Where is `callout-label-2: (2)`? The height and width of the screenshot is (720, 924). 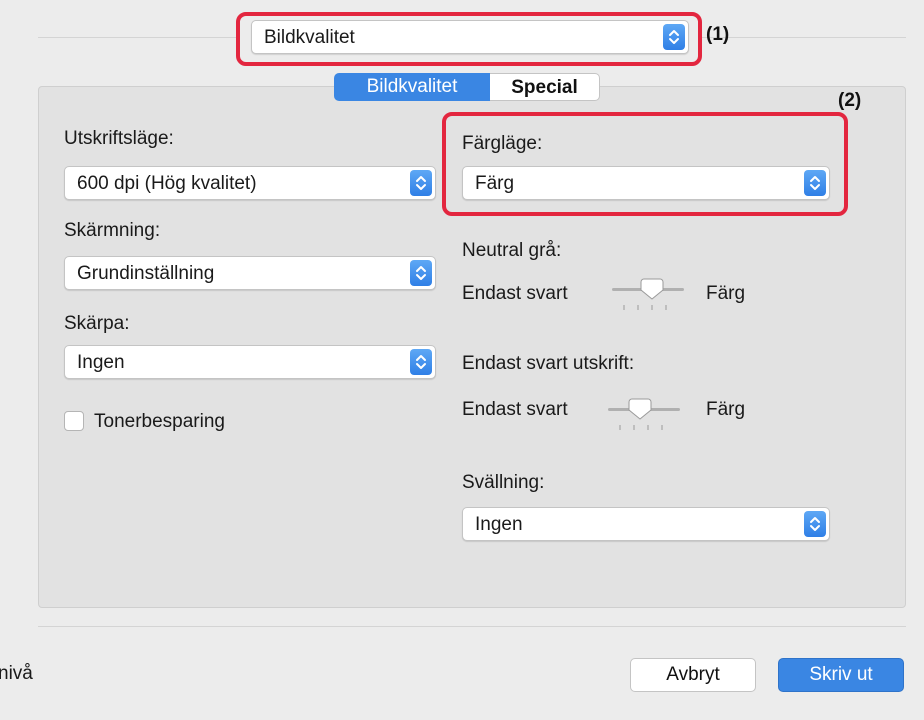 callout-label-2: (2) is located at coordinates (850, 100).